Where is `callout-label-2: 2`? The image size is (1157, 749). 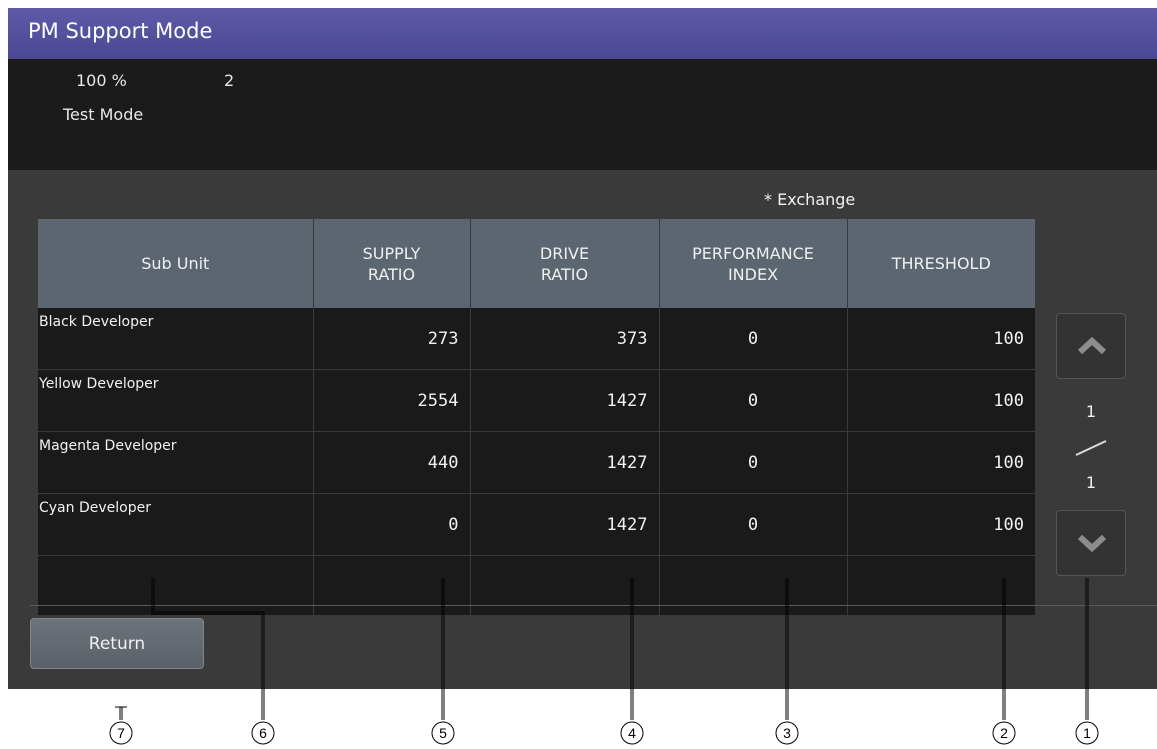 callout-label-2: 2 is located at coordinates (1004, 733).